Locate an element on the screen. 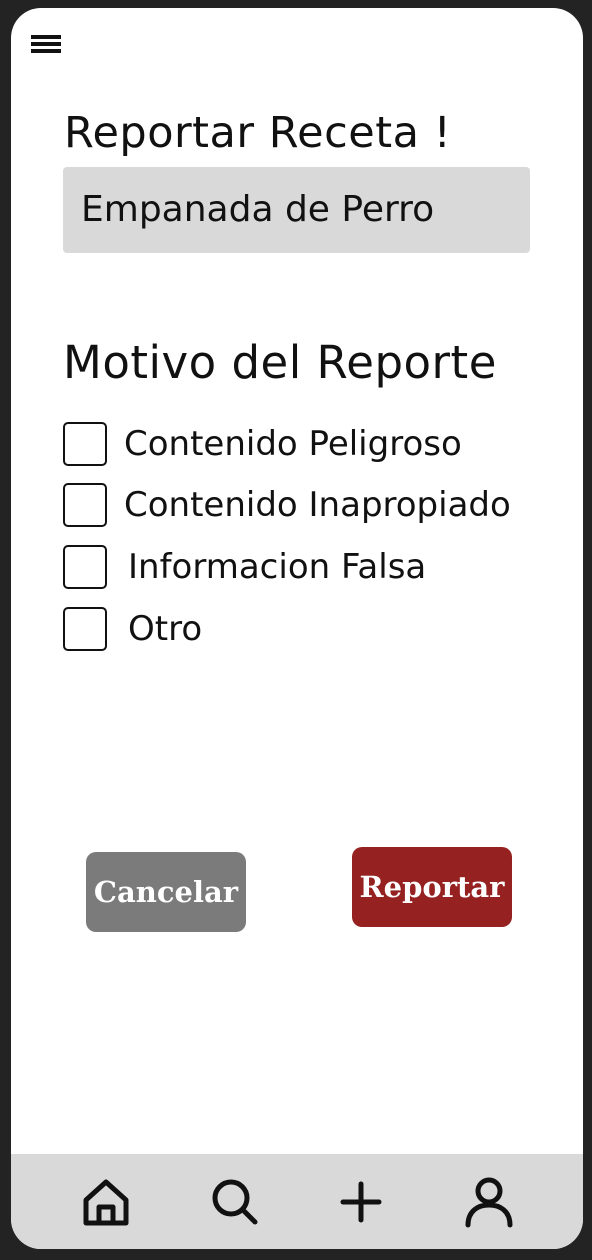 The image size is (592, 1260). option-informacion-falsa: Informacion Falsa is located at coordinates (244, 567).